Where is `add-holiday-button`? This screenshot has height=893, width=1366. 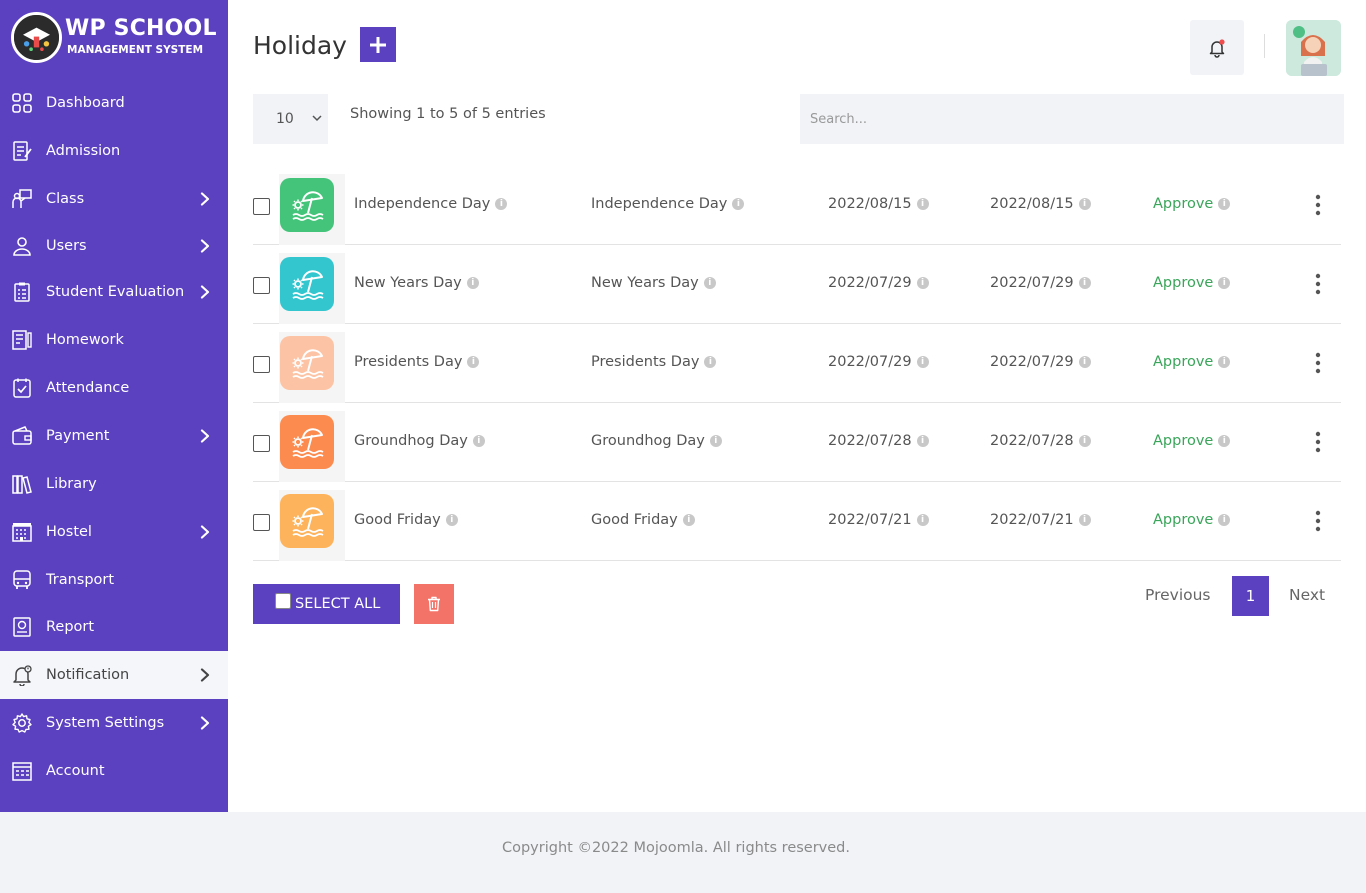
add-holiday-button is located at coordinates (378, 44).